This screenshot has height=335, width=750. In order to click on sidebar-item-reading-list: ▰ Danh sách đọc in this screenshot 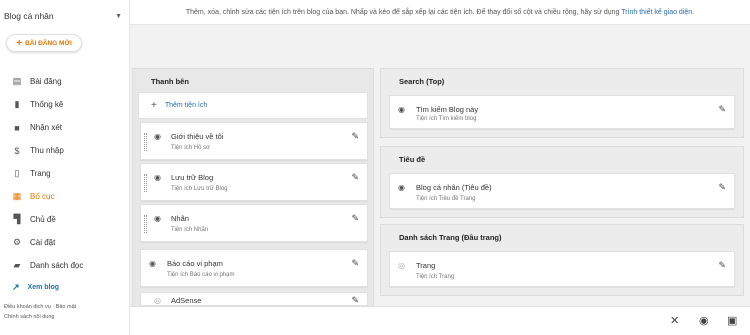, I will do `click(65, 265)`.